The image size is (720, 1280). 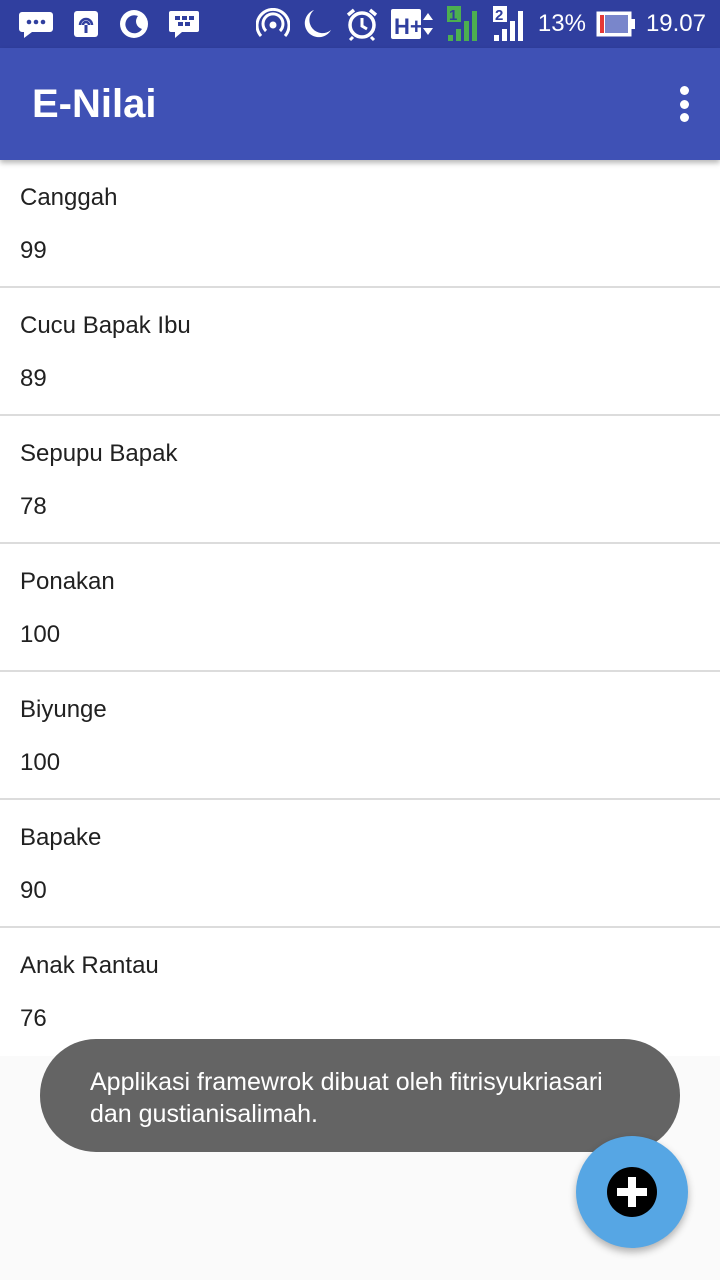 What do you see at coordinates (360, 864) in the screenshot?
I see `list-item: Bapake 90` at bounding box center [360, 864].